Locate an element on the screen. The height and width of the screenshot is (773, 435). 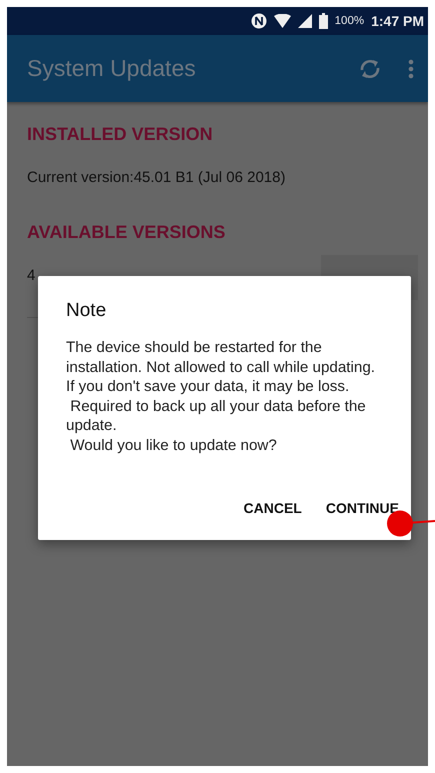
signal-icon is located at coordinates (305, 21).